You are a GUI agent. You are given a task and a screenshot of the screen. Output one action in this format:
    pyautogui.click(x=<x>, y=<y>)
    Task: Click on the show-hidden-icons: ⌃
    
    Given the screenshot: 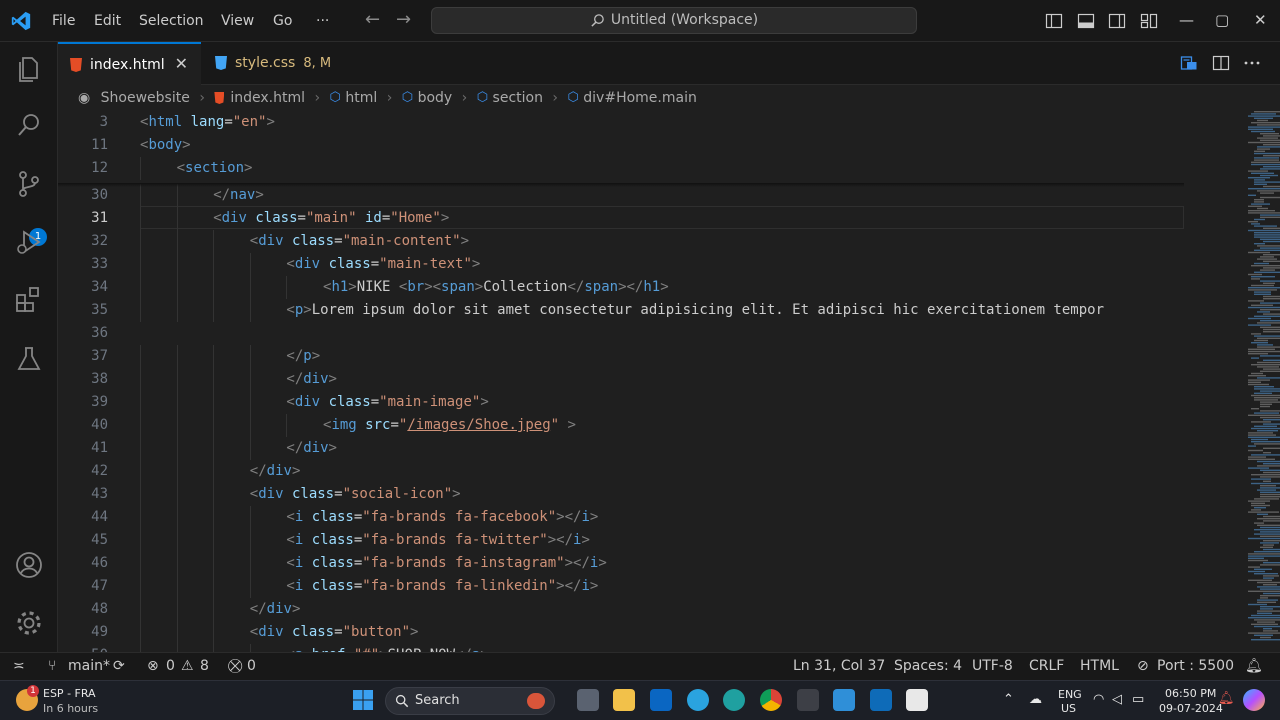 What is the action you would take?
    pyautogui.click(x=1008, y=699)
    